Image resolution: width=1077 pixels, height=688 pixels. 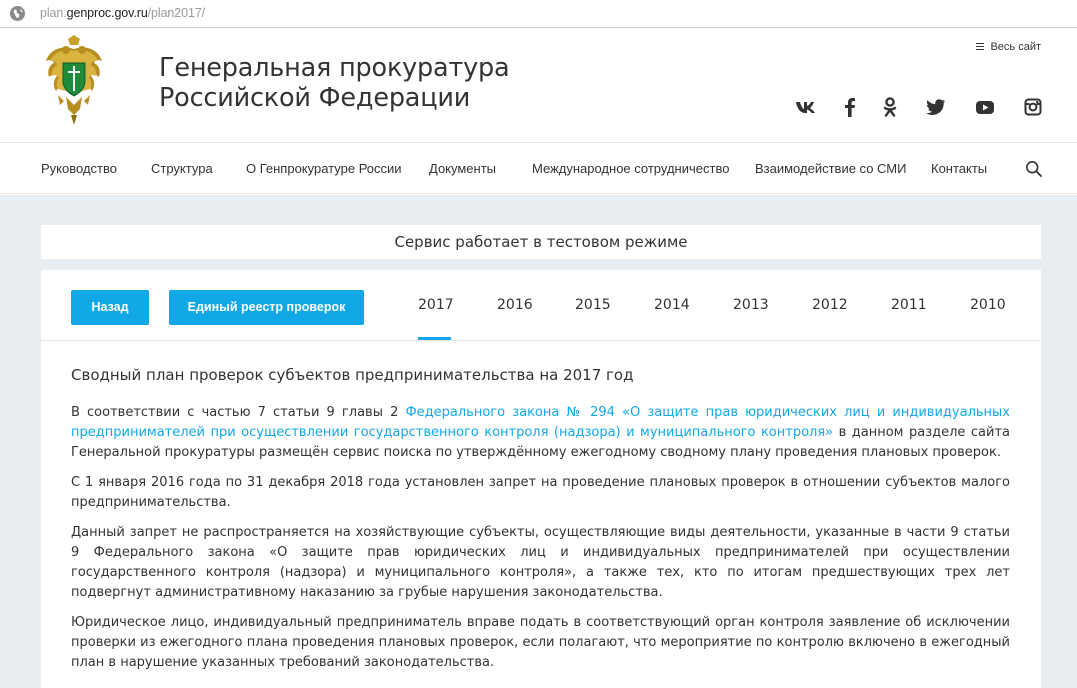 I want to click on address-bar: plan.genproc.gov.ru/plan2017/, so click(x=538, y=14).